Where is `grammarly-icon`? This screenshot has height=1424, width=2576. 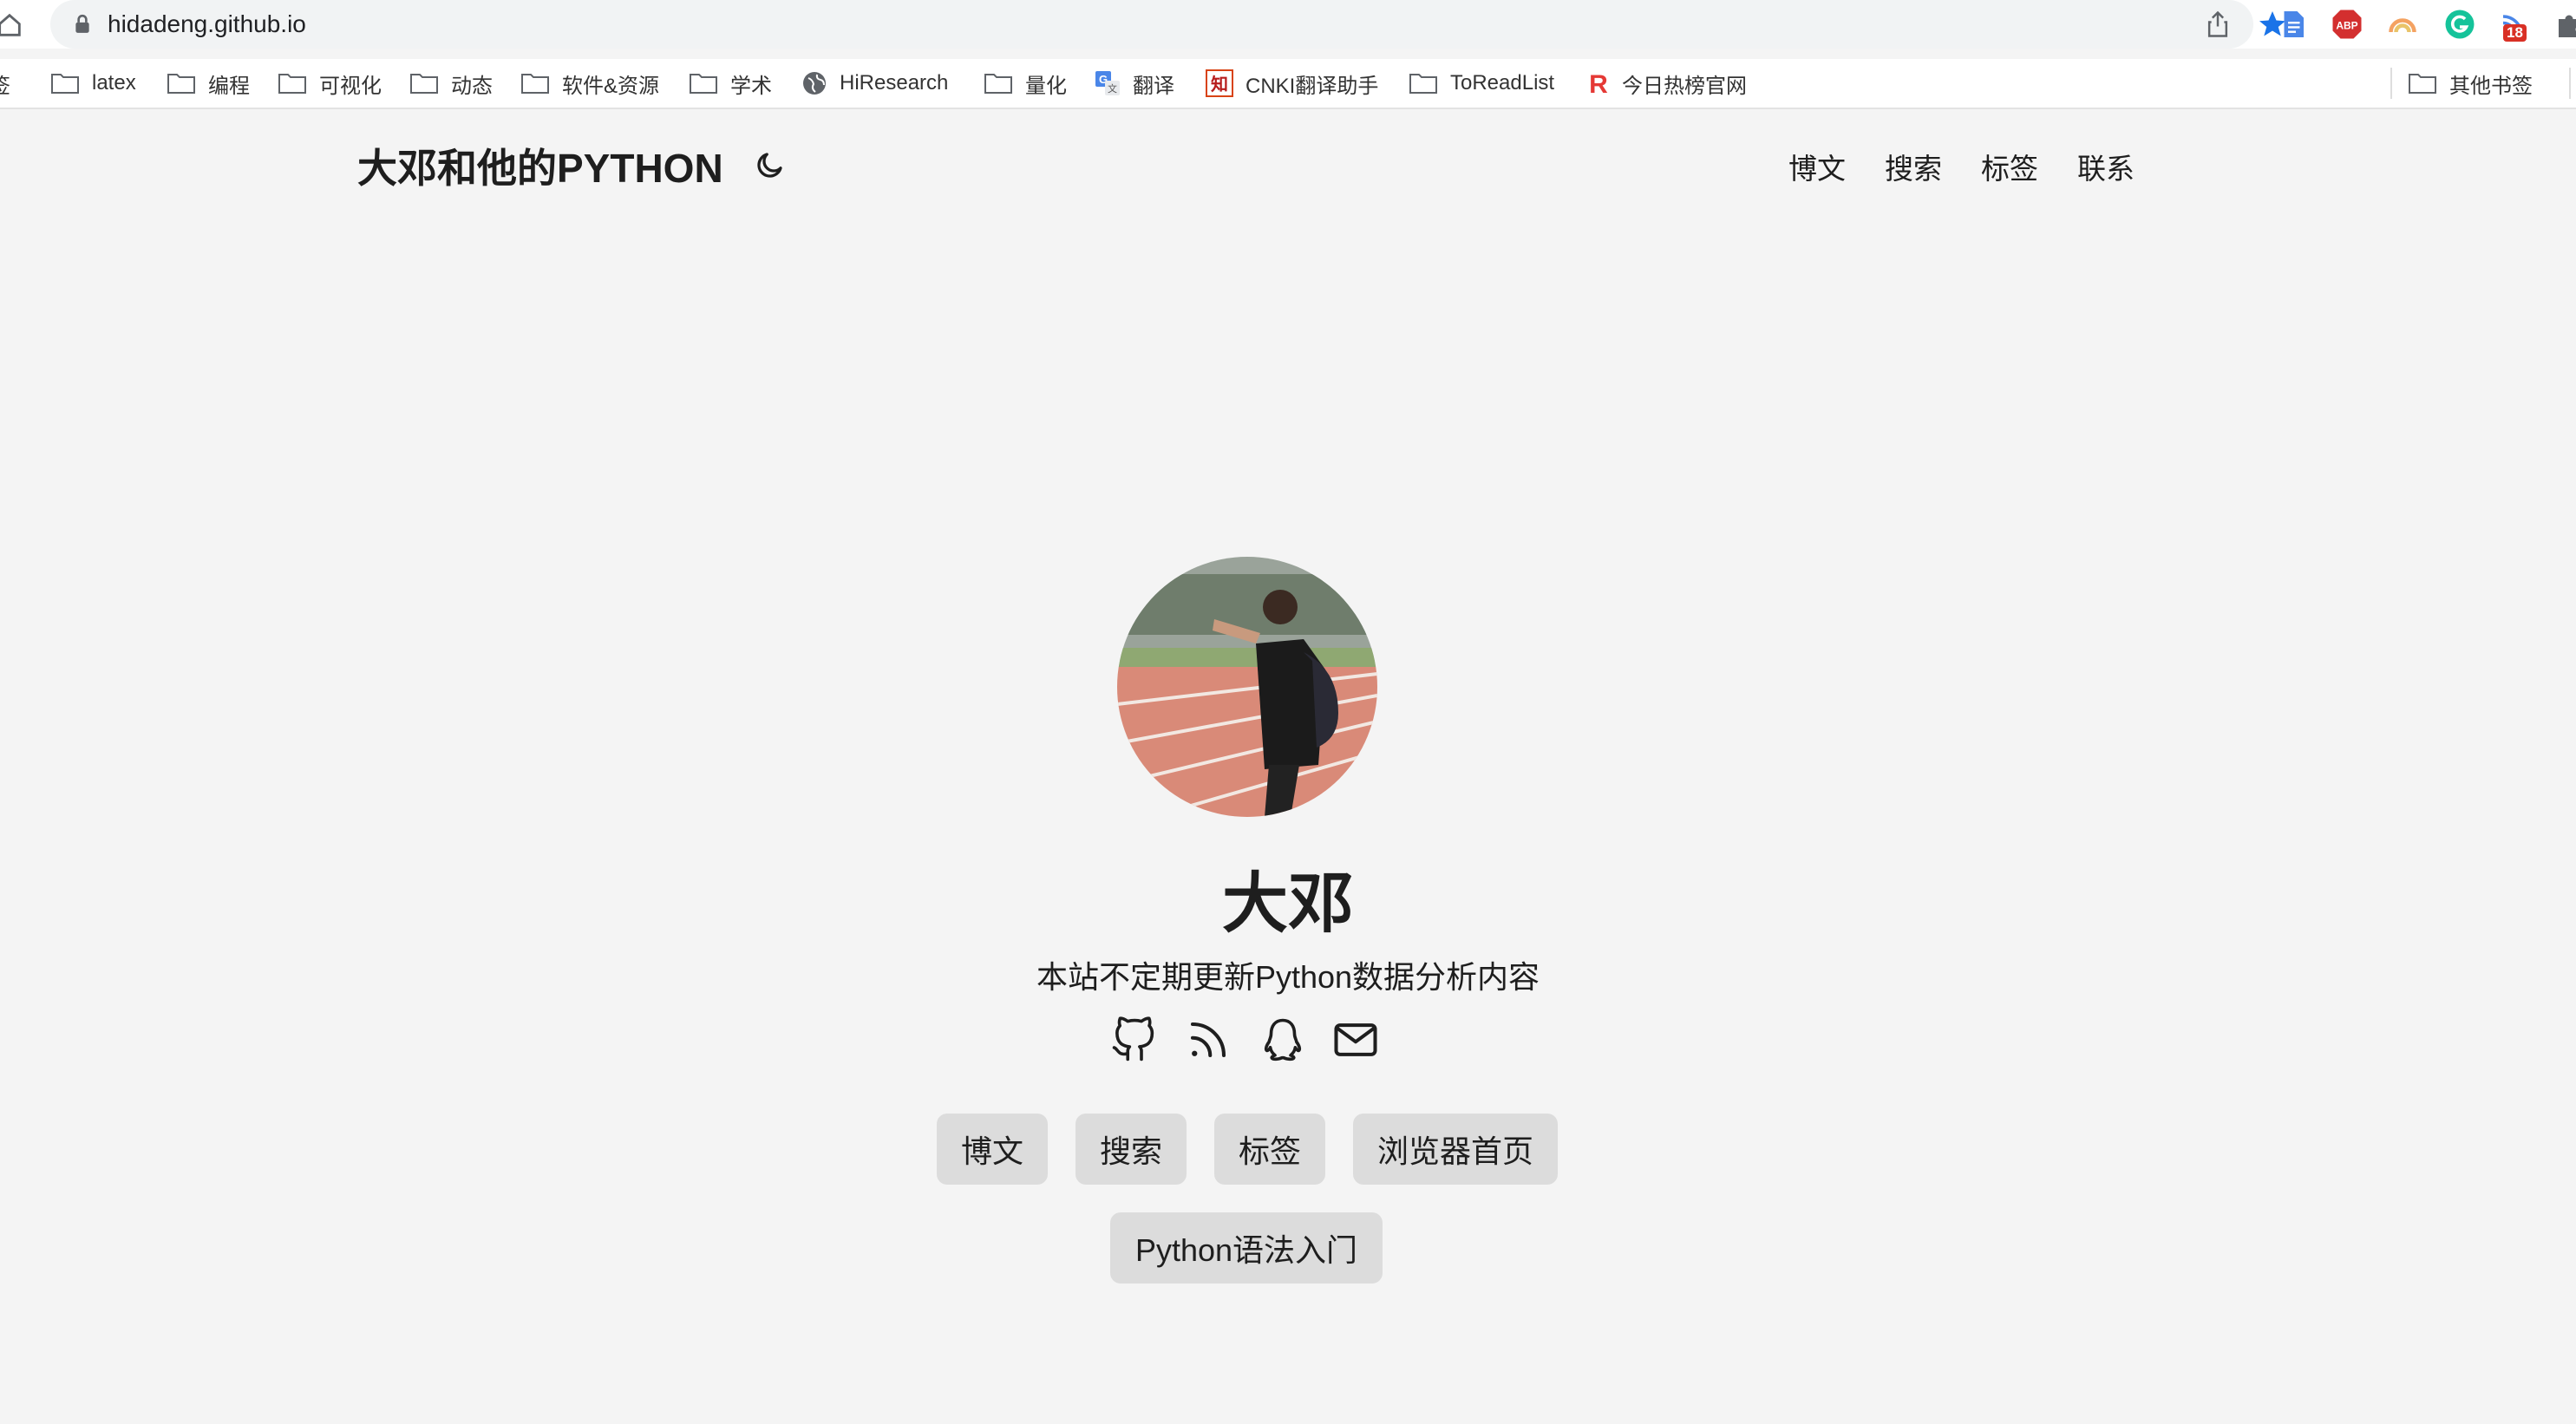 grammarly-icon is located at coordinates (2459, 24).